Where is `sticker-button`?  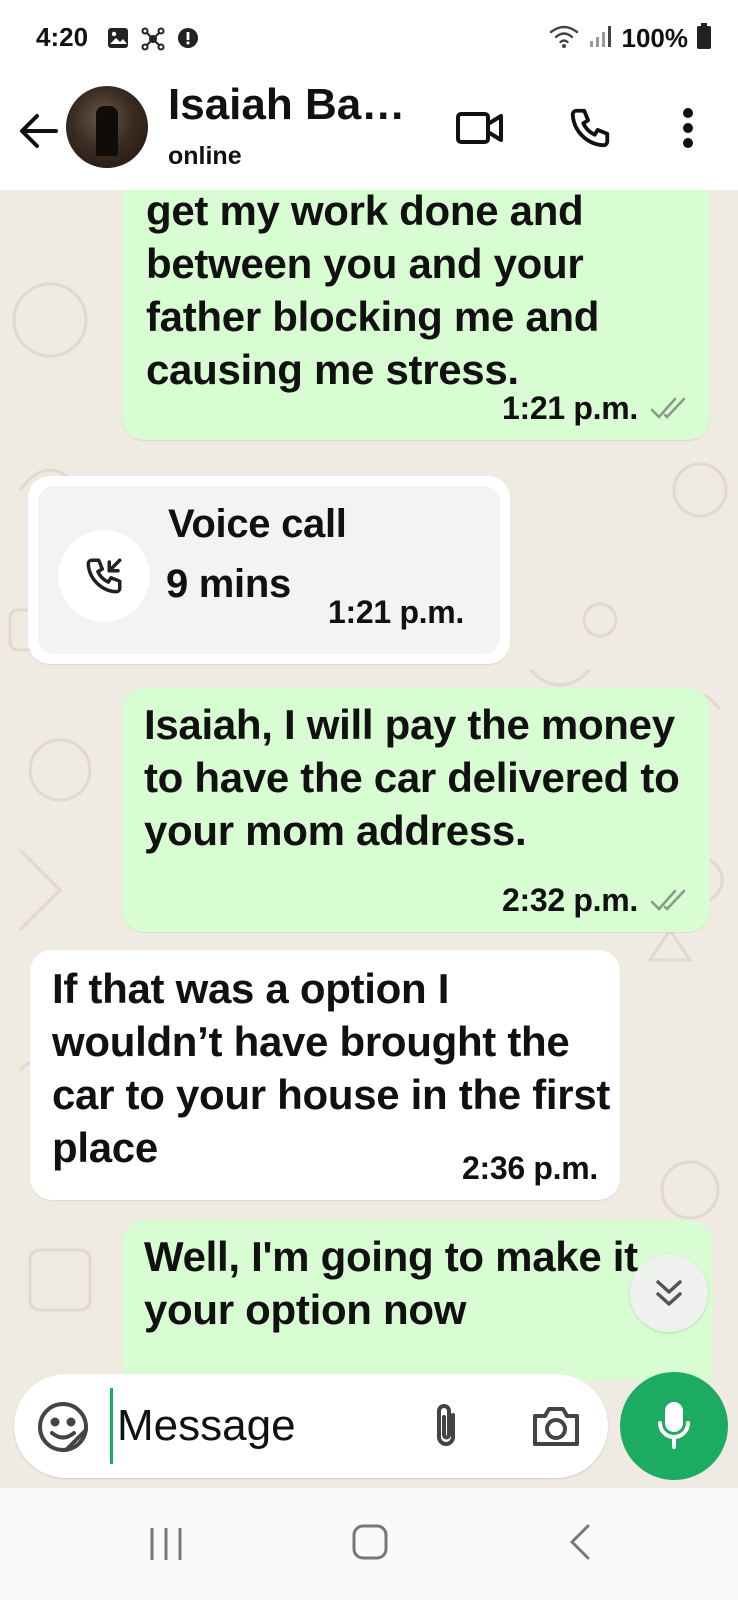
sticker-button is located at coordinates (63, 1427).